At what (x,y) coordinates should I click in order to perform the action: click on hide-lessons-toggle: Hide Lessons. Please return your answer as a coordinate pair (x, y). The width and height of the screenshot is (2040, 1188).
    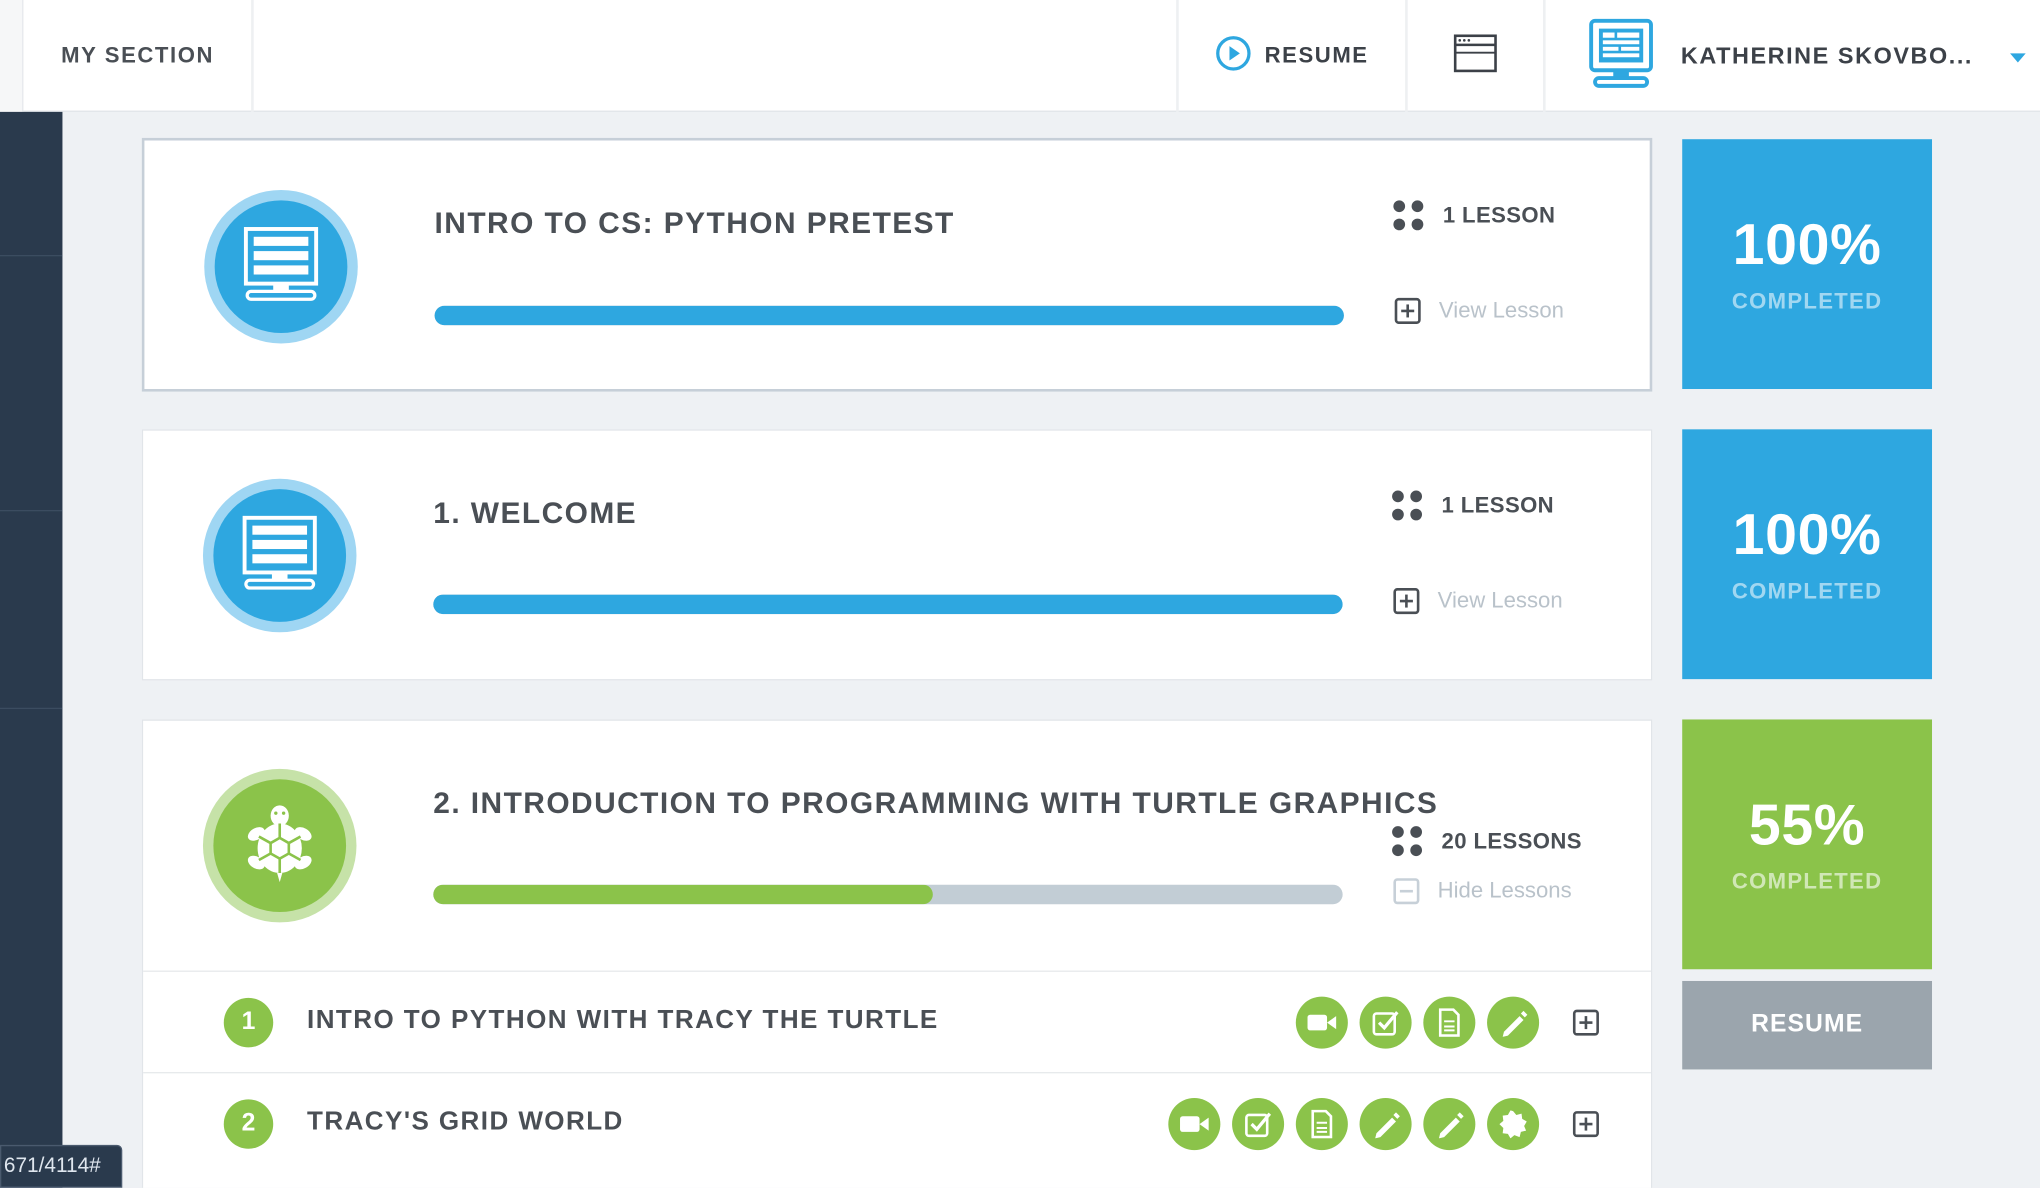
    Looking at the image, I should click on (1482, 891).